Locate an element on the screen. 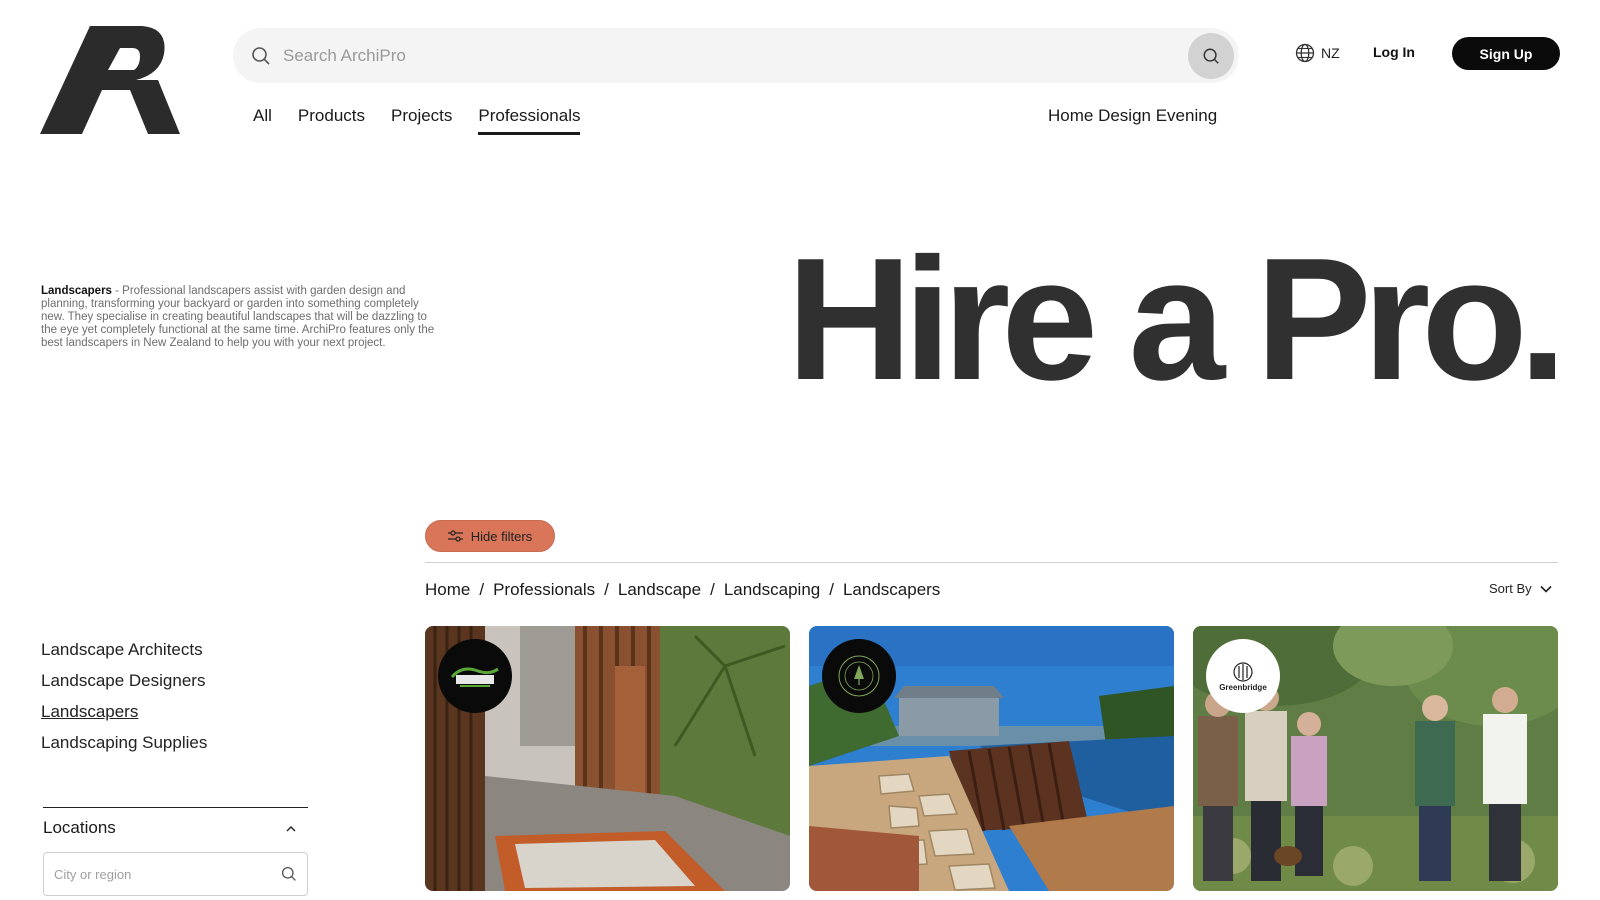 This screenshot has width=1600, height=900. category-landscape-designers: Landscape Designers is located at coordinates (124, 686).